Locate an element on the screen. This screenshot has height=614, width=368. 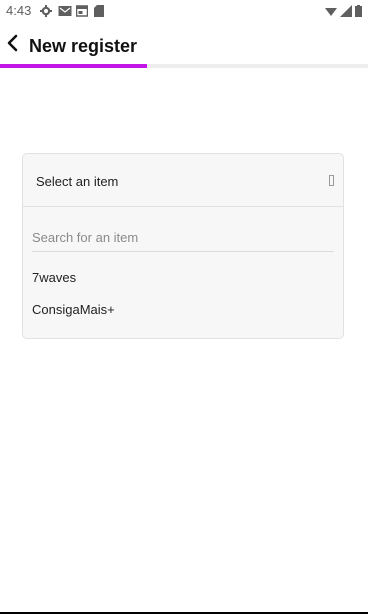
sdcard-icon is located at coordinates (100, 10).